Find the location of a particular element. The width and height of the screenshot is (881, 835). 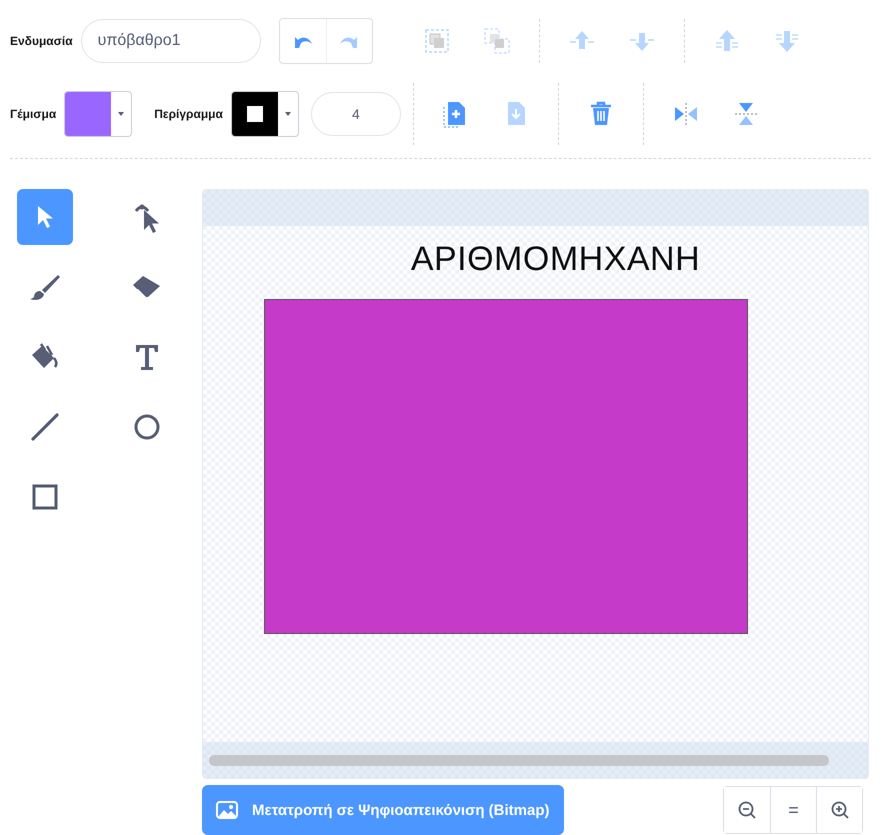

scrollbar is located at coordinates (519, 760).